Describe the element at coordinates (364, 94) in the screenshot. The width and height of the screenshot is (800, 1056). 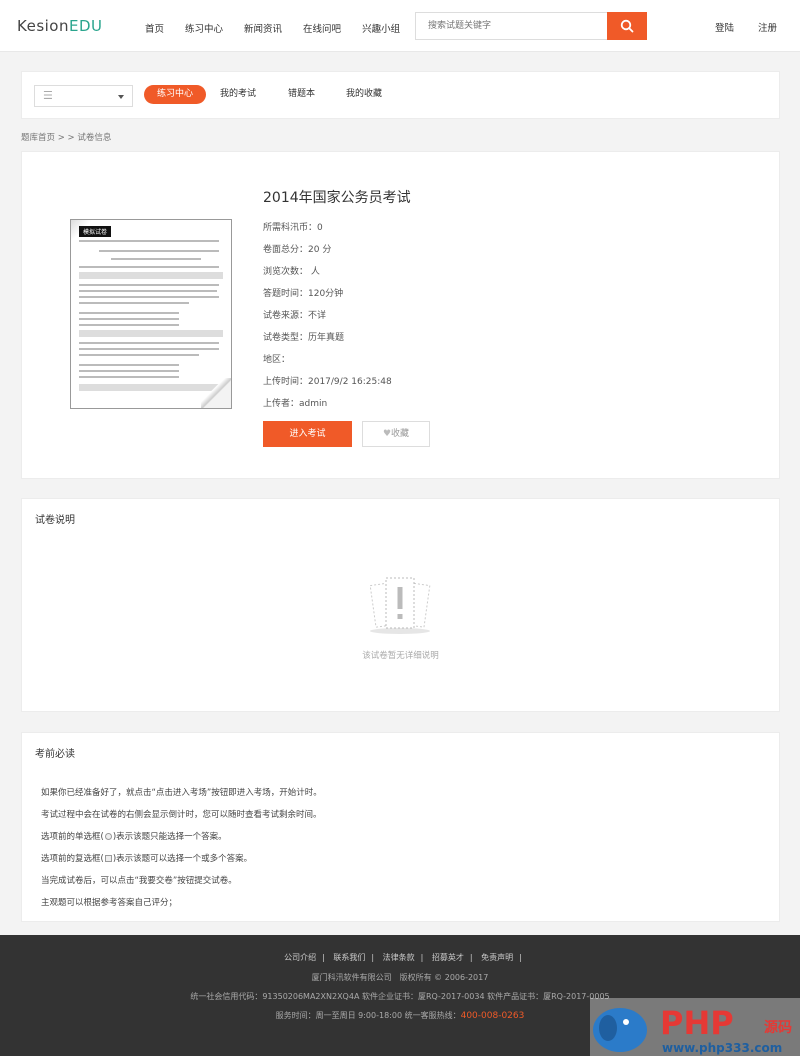
I see `tab-my-favorites: 我的收藏` at that location.